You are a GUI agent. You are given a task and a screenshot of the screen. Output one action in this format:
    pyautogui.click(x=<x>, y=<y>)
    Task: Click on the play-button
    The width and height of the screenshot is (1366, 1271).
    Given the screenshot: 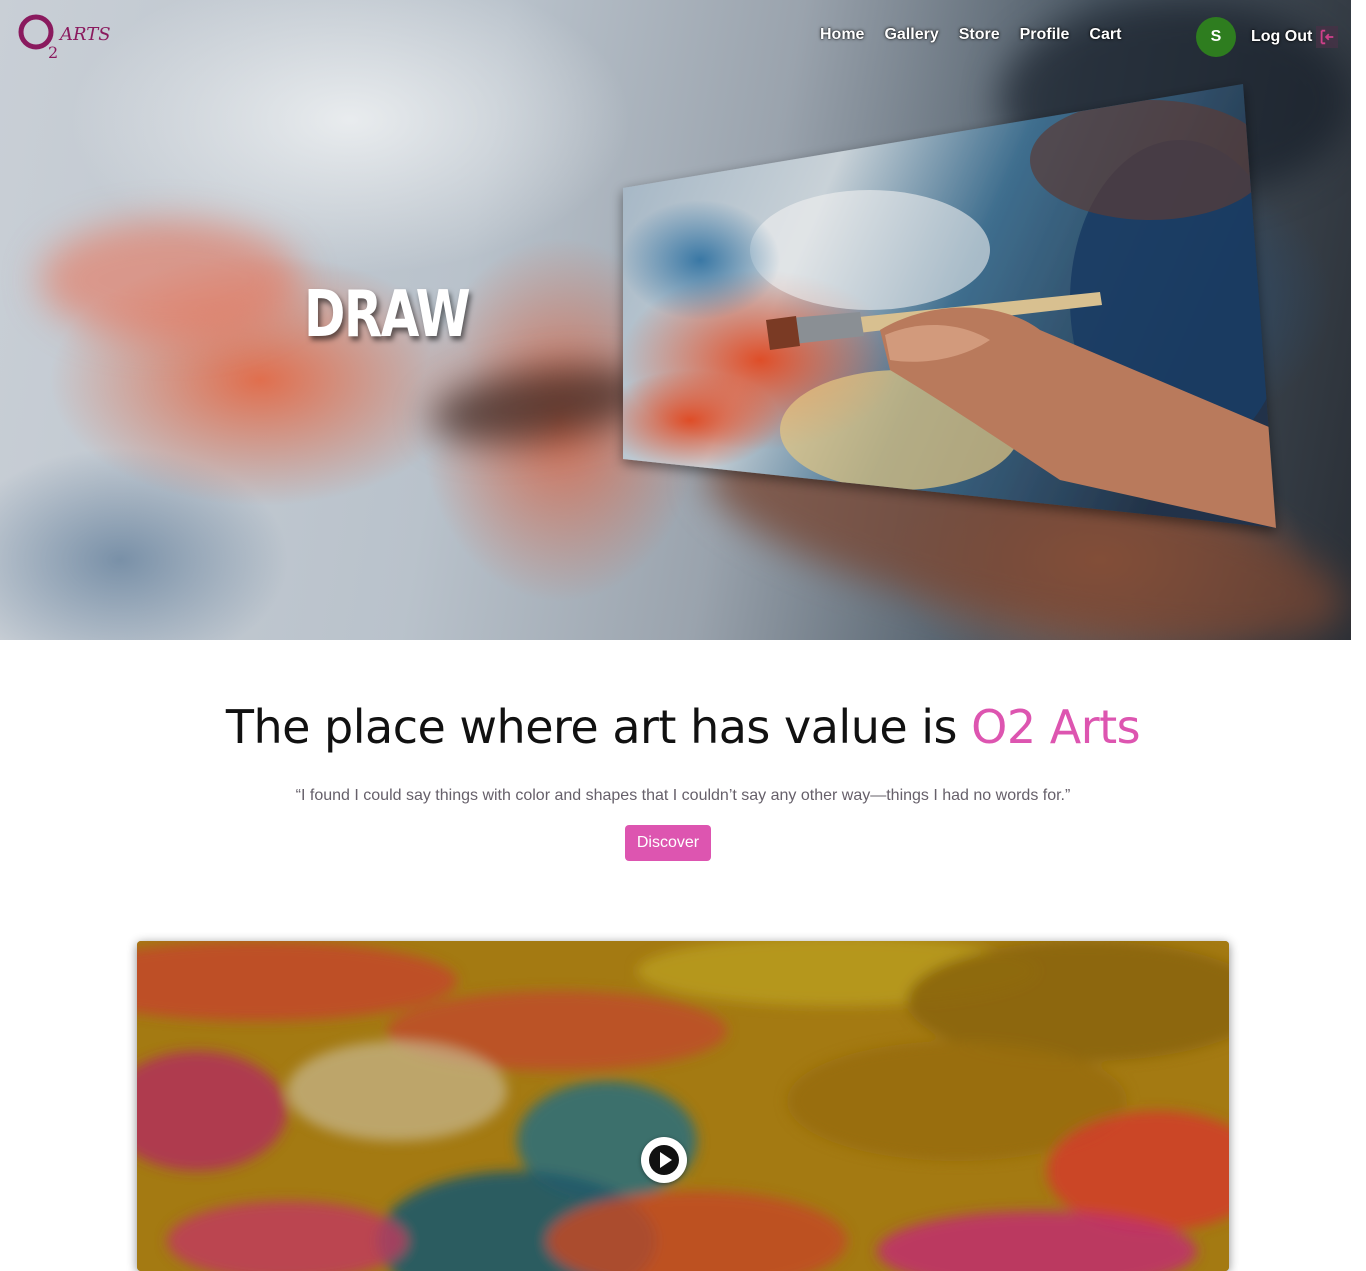 What is the action you would take?
    pyautogui.click(x=664, y=1160)
    